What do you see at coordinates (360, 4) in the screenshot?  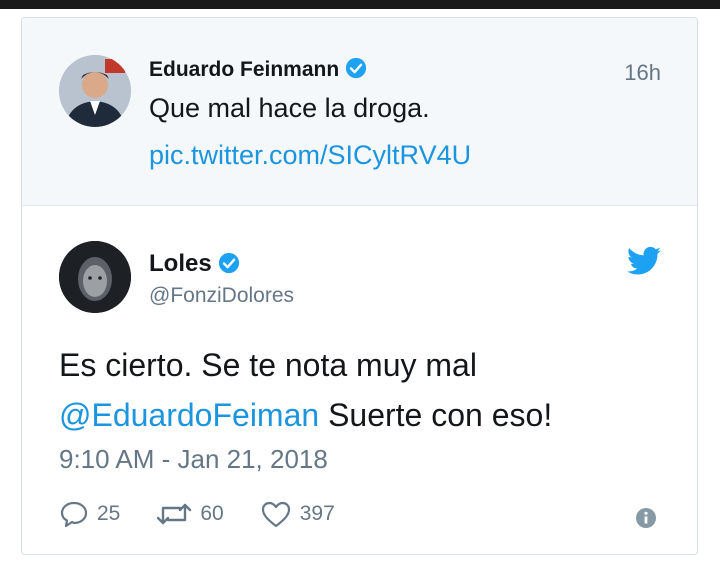 I see `top-status-bar` at bounding box center [360, 4].